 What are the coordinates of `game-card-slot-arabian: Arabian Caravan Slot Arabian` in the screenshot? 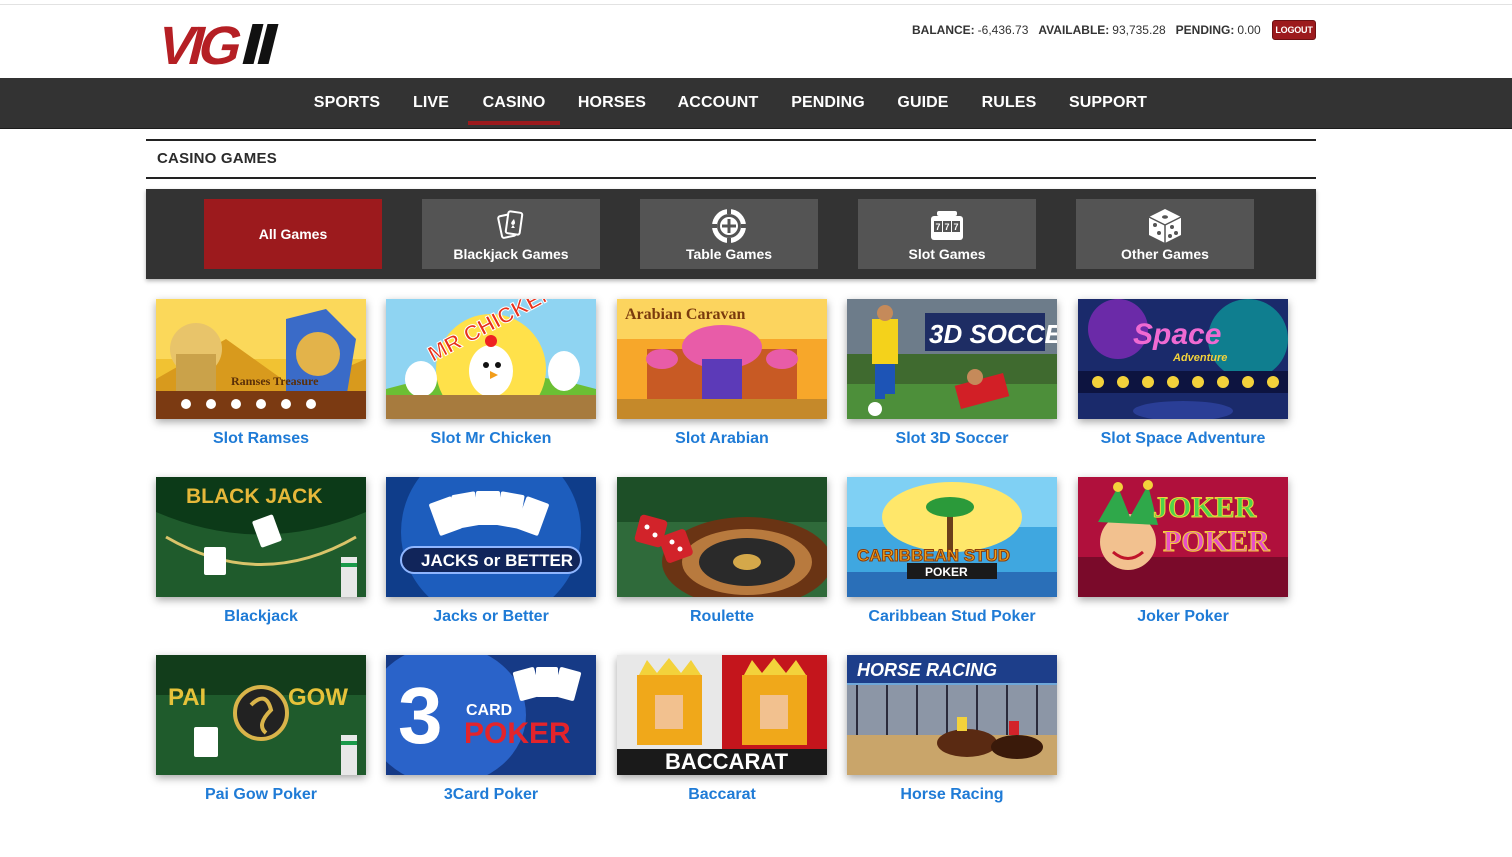 It's located at (722, 373).